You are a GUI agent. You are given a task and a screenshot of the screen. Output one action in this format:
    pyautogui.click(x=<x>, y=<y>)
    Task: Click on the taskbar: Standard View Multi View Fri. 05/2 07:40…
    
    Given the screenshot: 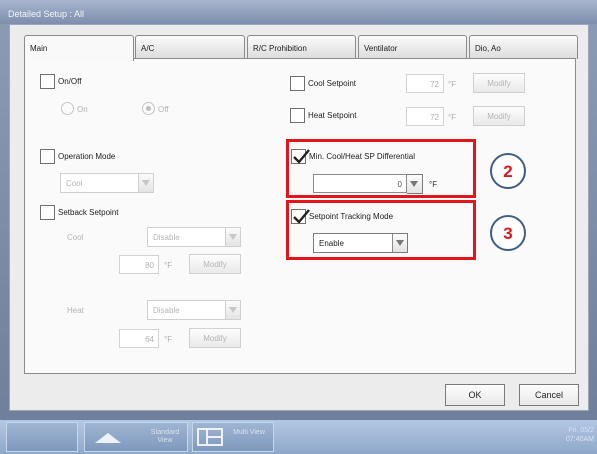 What is the action you would take?
    pyautogui.click(x=298, y=437)
    